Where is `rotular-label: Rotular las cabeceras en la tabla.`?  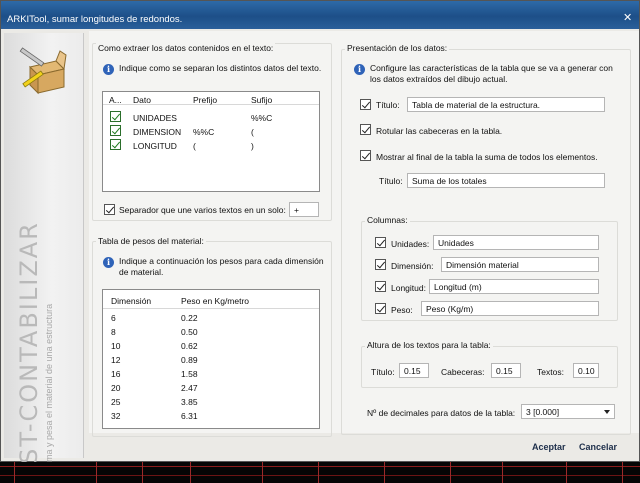 rotular-label: Rotular las cabeceras en la tabla. is located at coordinates (439, 131).